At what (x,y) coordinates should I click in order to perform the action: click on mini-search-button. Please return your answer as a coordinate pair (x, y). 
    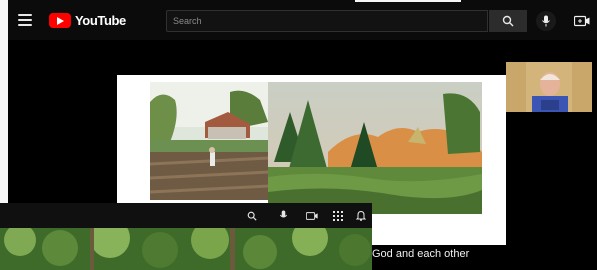
    Looking at the image, I should click on (252, 215).